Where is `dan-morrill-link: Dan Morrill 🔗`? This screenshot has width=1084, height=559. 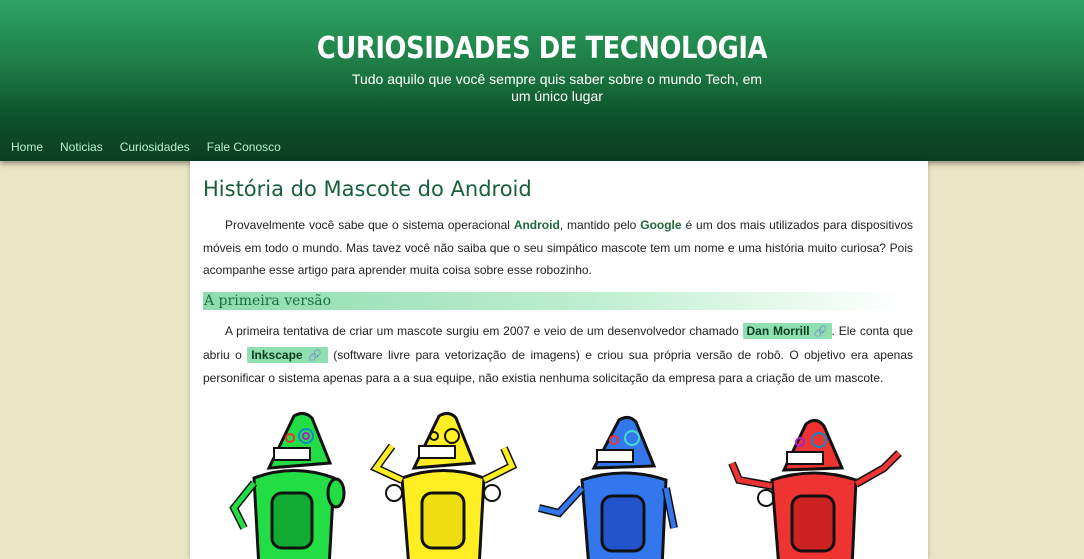 dan-morrill-link: Dan Morrill 🔗 is located at coordinates (787, 331).